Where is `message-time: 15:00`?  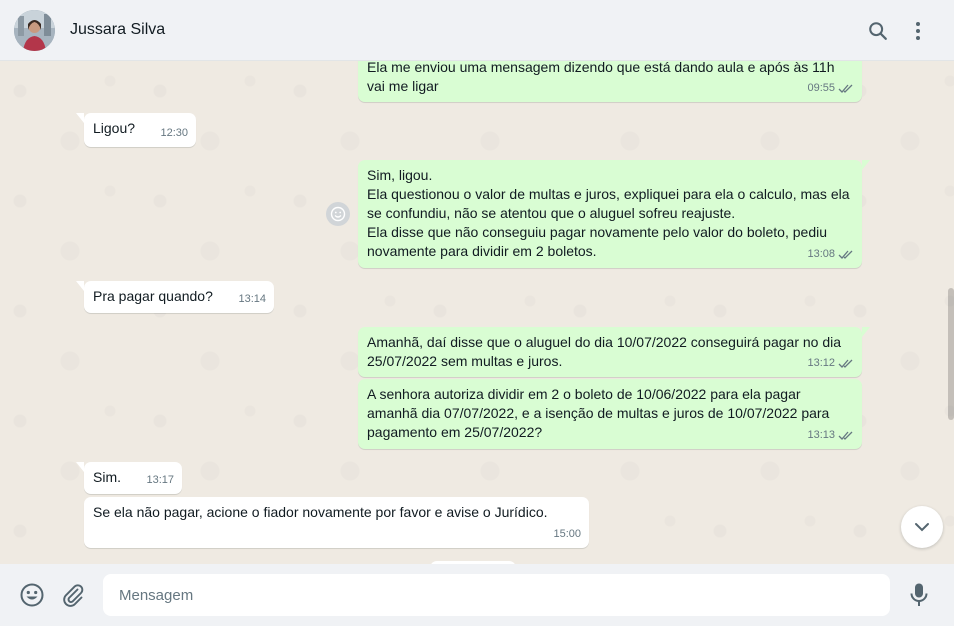
message-time: 15:00 is located at coordinates (567, 534).